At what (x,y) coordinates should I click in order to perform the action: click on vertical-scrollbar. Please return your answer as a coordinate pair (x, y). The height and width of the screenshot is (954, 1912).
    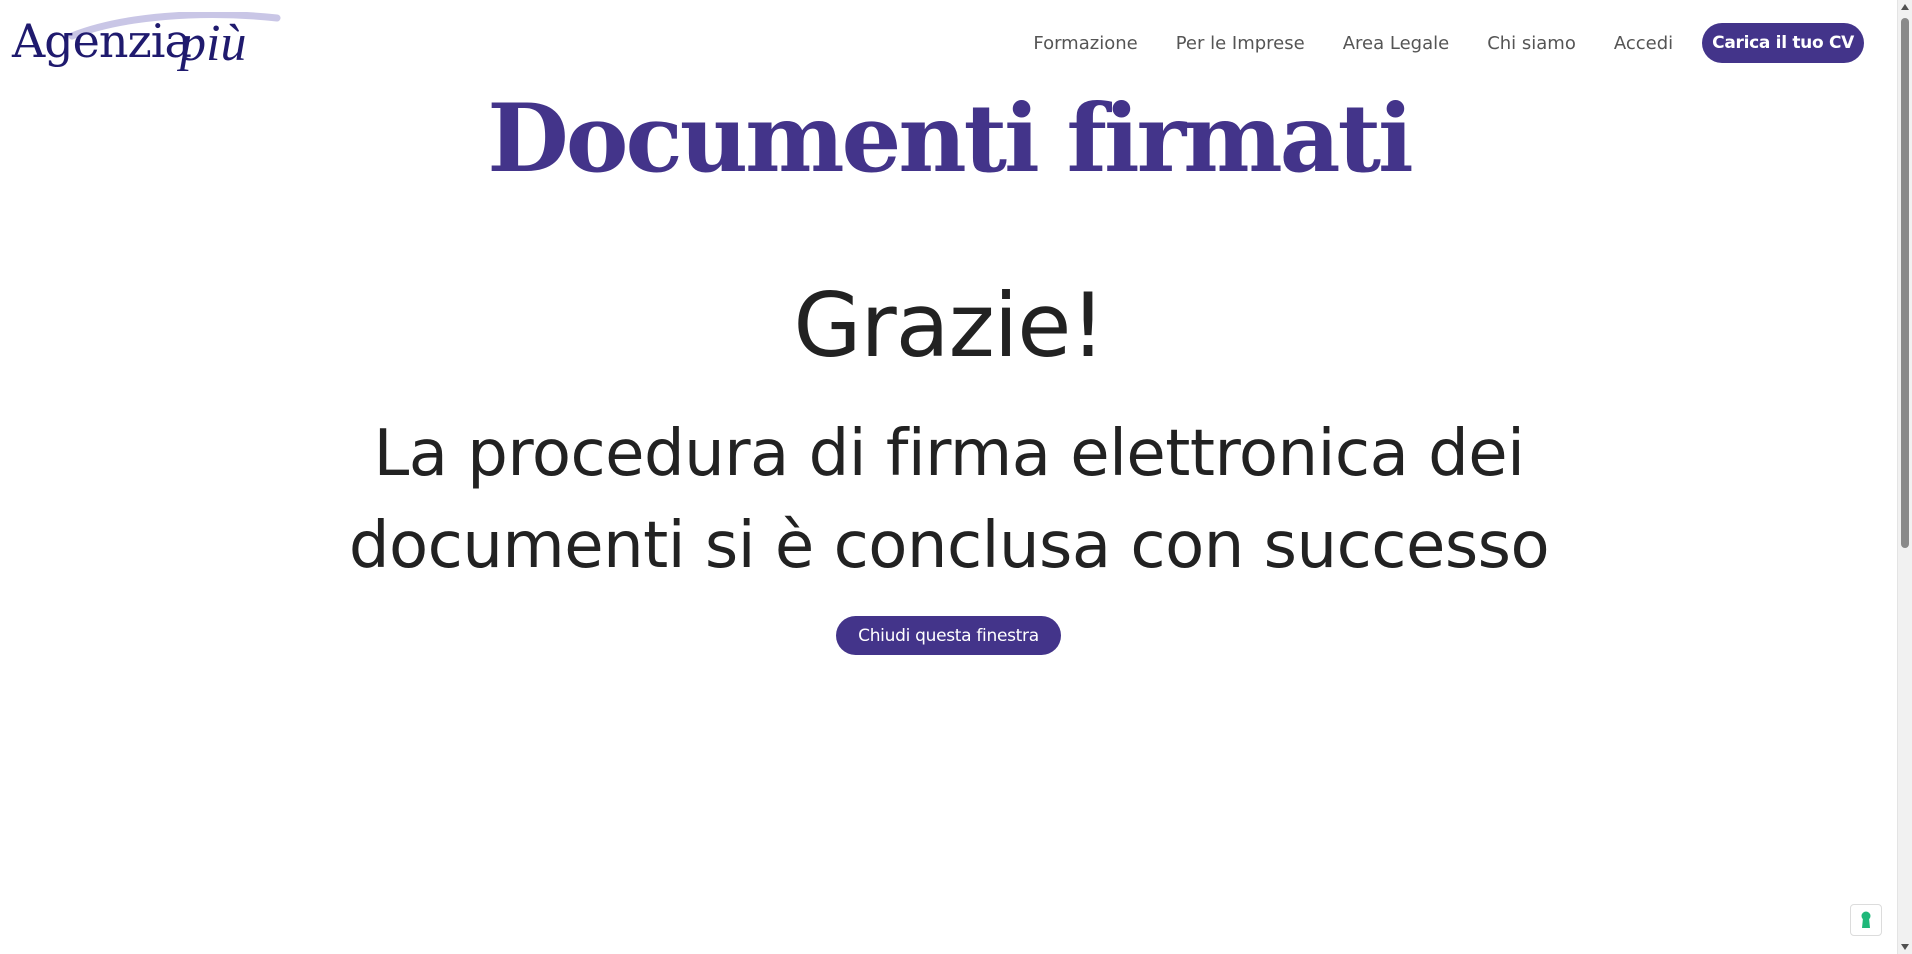
    Looking at the image, I should click on (1904, 477).